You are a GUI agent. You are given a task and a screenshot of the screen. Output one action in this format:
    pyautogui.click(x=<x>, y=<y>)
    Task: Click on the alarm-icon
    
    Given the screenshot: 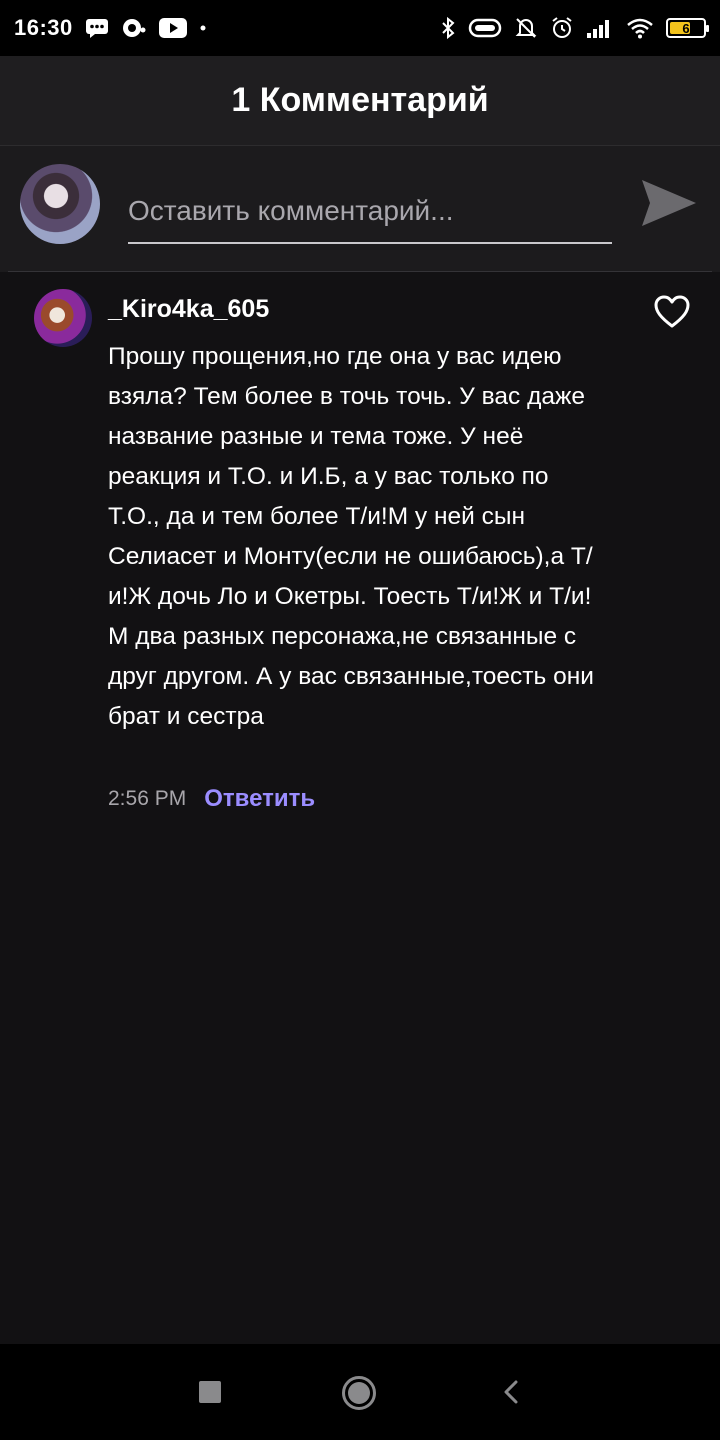 What is the action you would take?
    pyautogui.click(x=562, y=28)
    